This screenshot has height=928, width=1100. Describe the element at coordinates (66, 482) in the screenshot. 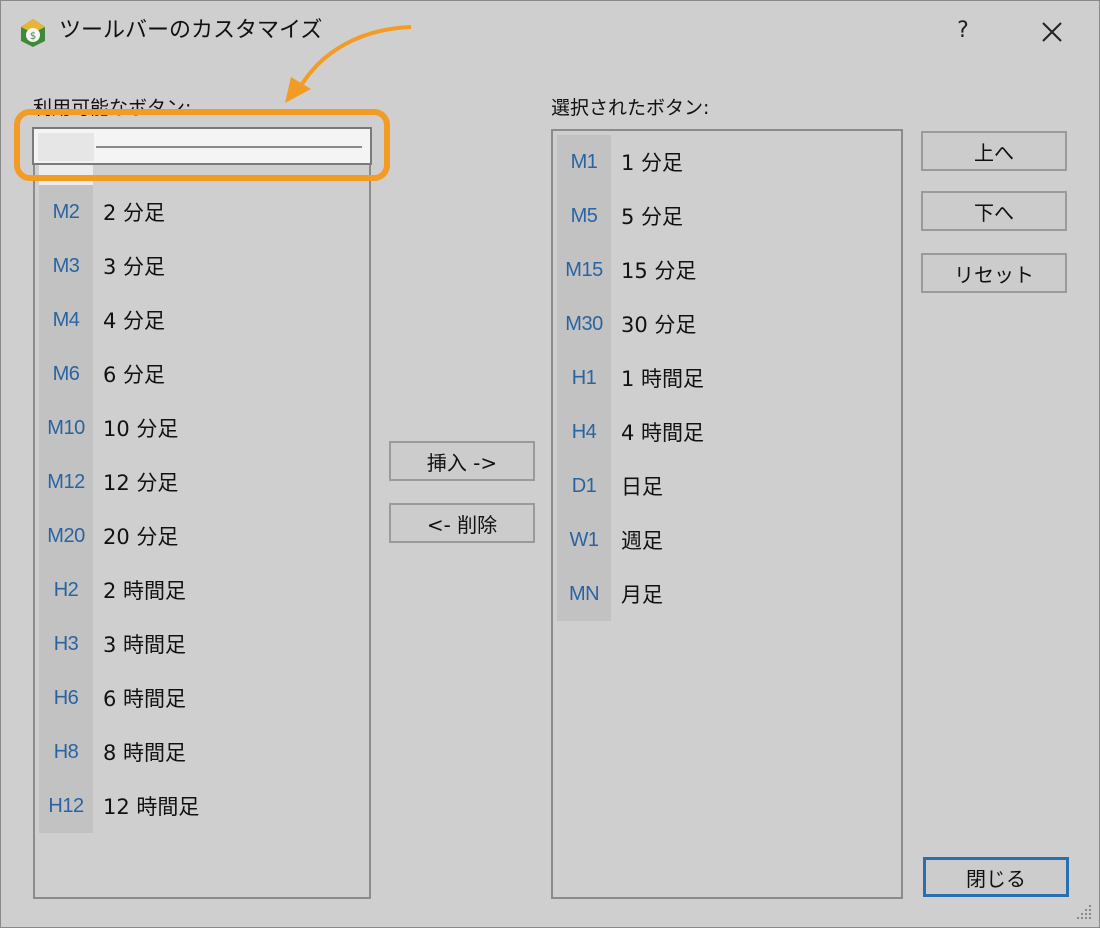

I see `item-code: M12` at that location.